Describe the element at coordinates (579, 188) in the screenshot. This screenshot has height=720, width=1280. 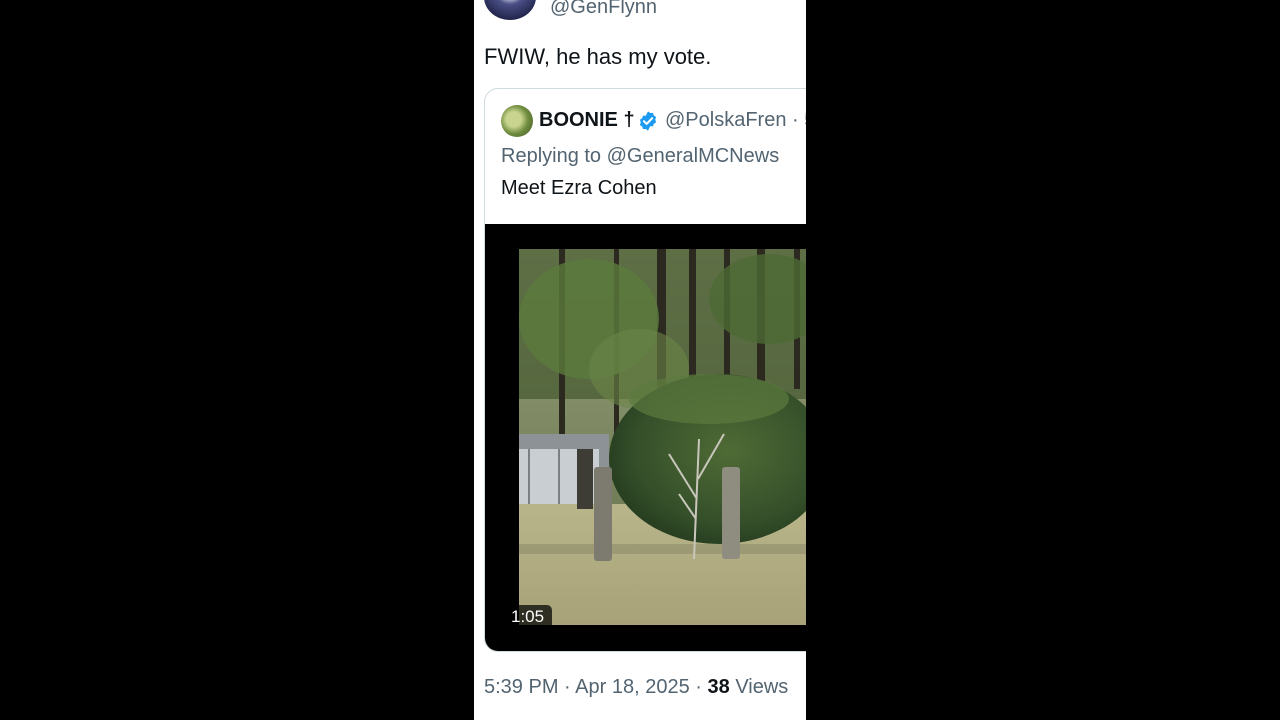
I see `quoted-tweet-text: Meet Ezra Cohen` at that location.